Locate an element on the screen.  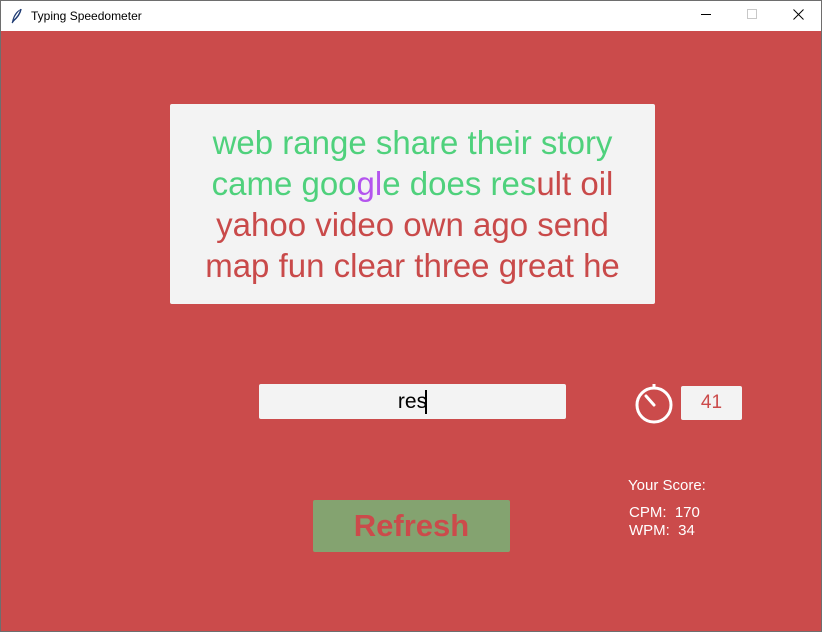
score-title: Your Score: is located at coordinates (667, 485).